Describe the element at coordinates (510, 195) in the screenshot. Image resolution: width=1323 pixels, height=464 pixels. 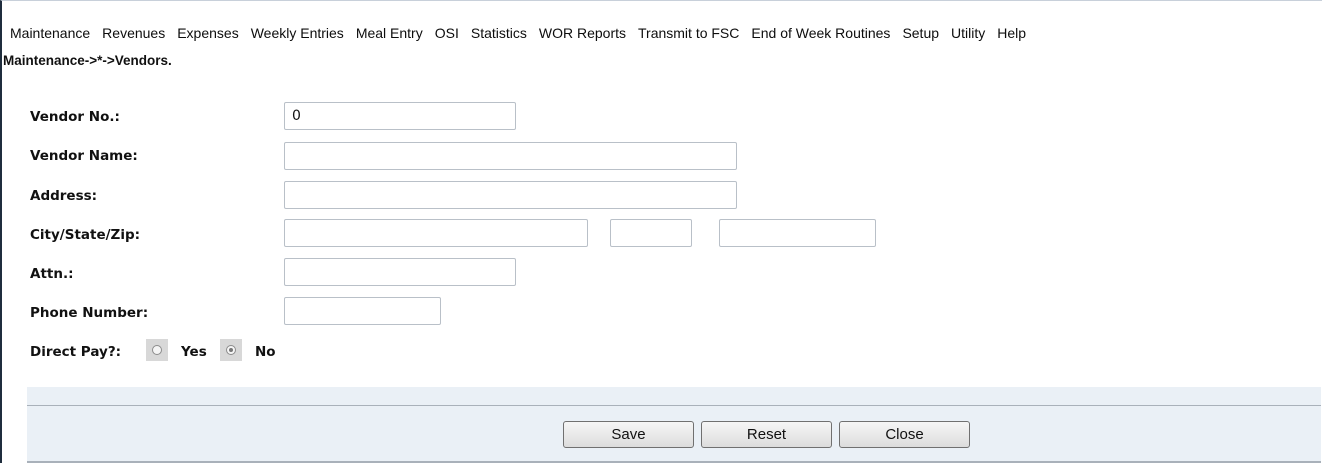
I see `address-input` at that location.